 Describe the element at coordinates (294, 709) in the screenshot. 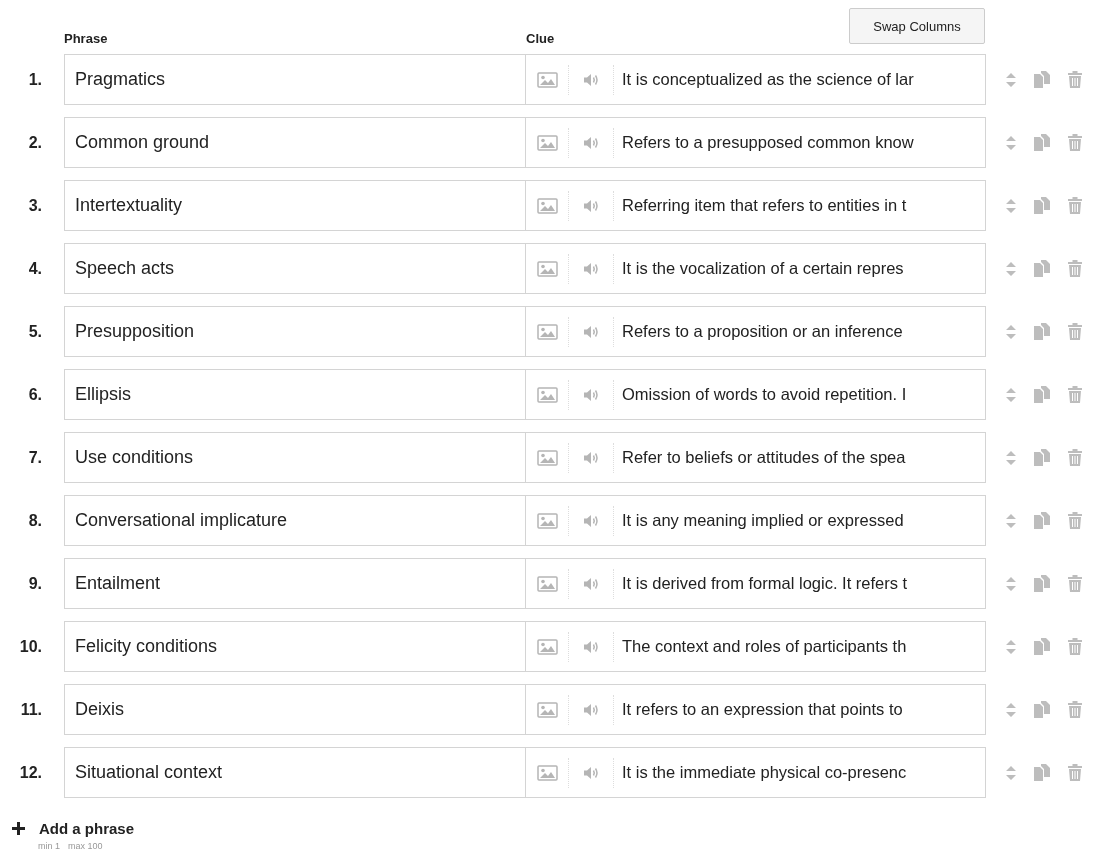

I see `phrase-field: Deixis` at that location.